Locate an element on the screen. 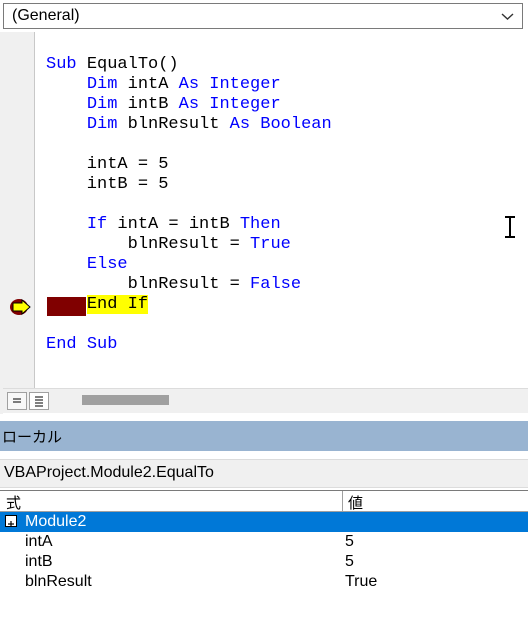  code-line: If intA = intB Then is located at coordinates (163, 225).